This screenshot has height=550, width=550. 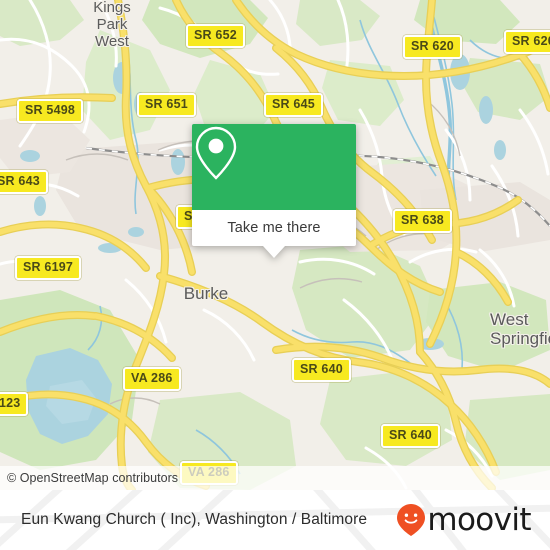 What do you see at coordinates (432, 47) in the screenshot?
I see `shield-sr-620-center: SR 620` at bounding box center [432, 47].